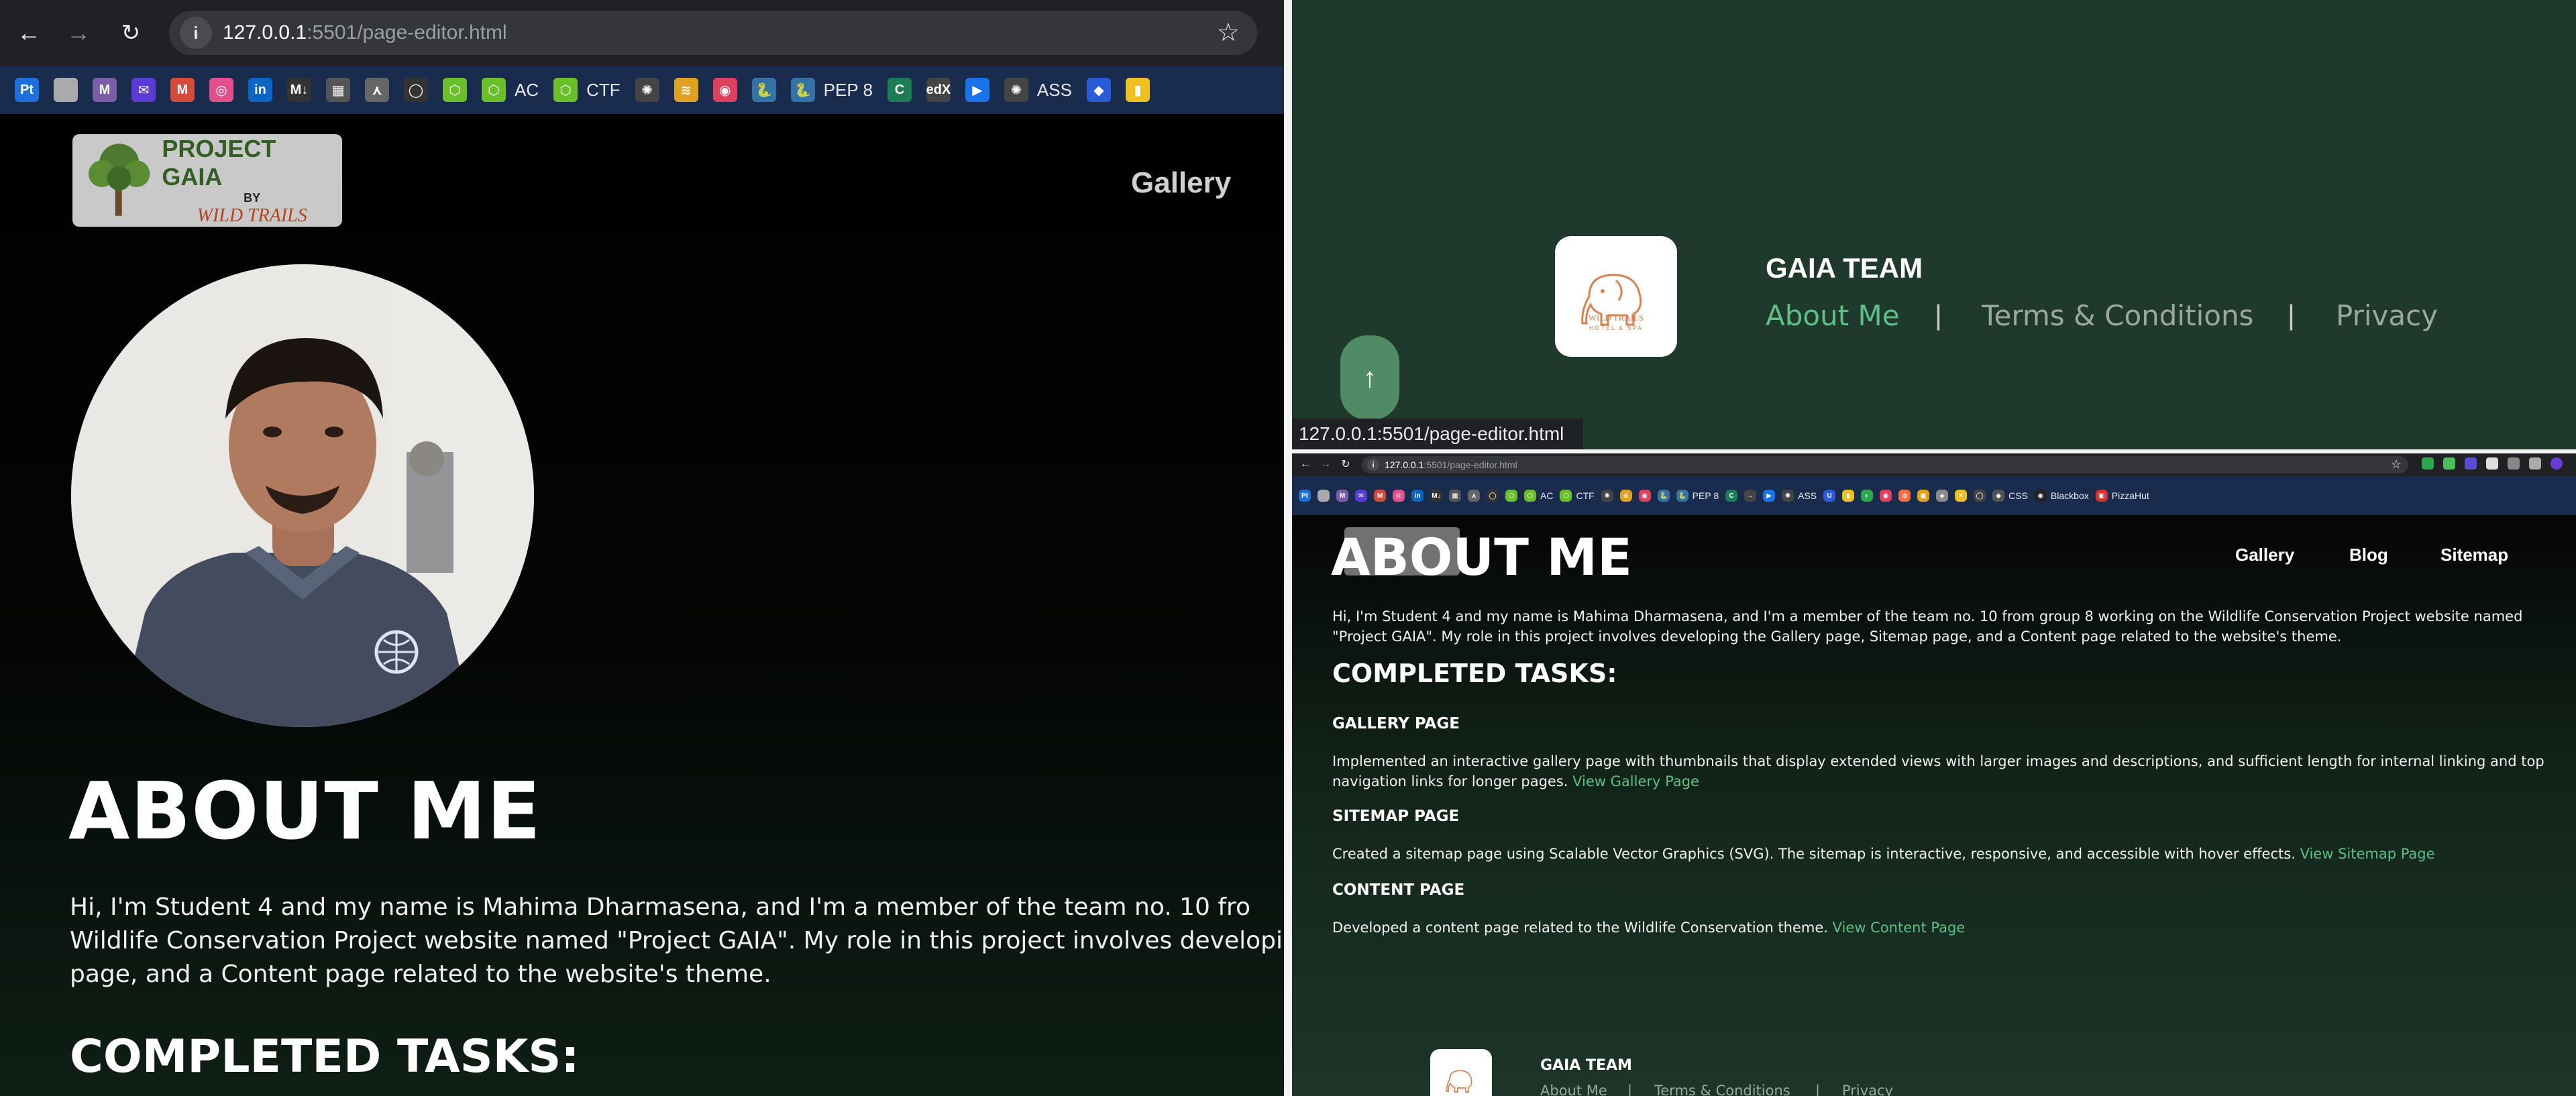  I want to click on site-logo: PROJECT GAIA BY WILD TRAILS, so click(207, 181).